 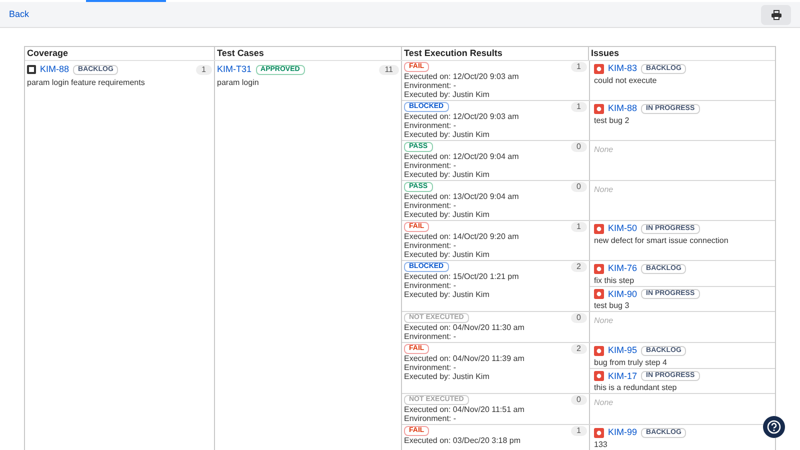 I want to click on issue-key-link: KIM-95, so click(x=623, y=351).